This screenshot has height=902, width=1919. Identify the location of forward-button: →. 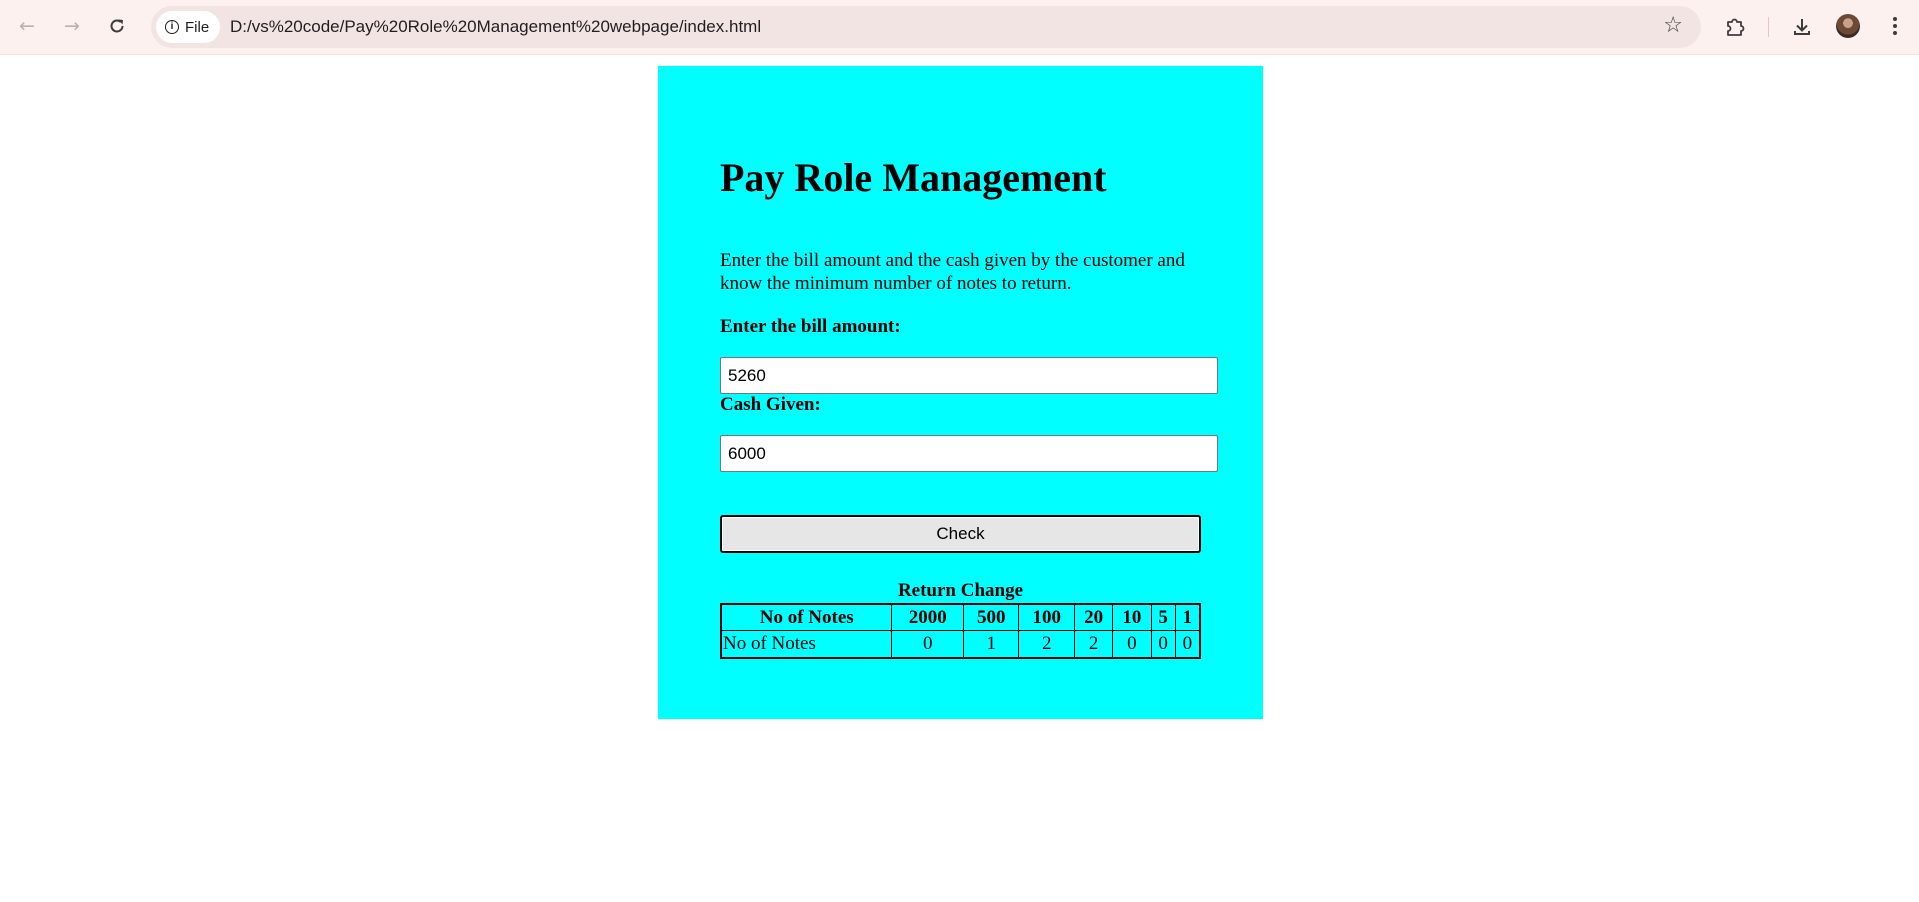
(72, 26).